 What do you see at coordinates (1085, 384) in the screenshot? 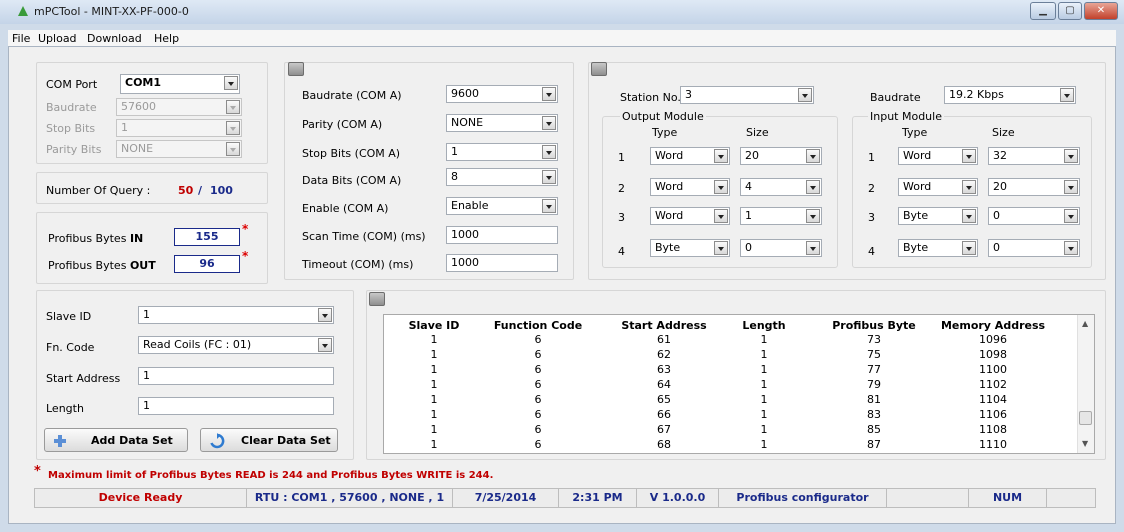
I see `table-scrollbar: ▲ ▼` at bounding box center [1085, 384].